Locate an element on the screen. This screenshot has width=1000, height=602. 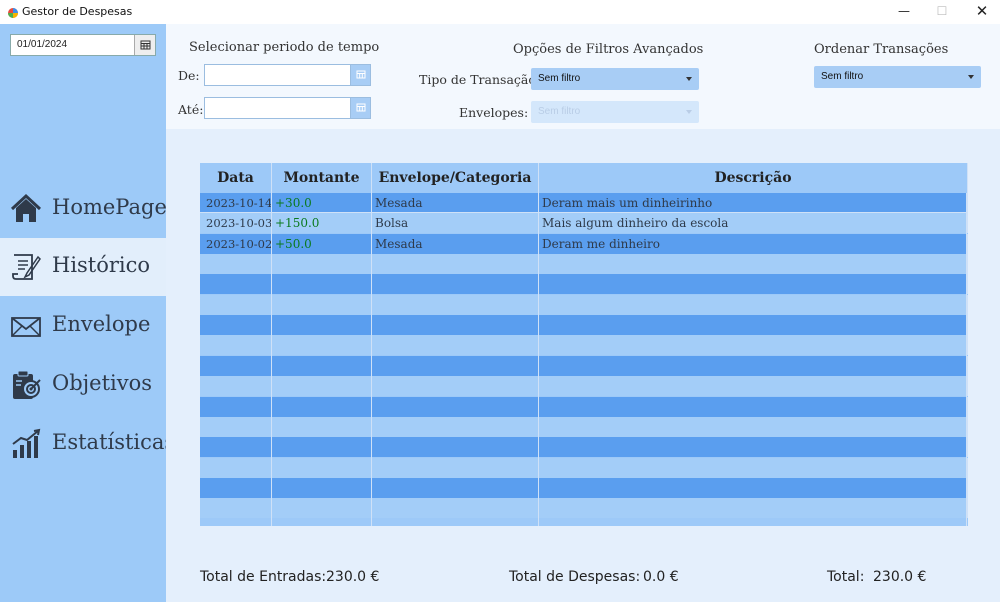
transaction-type-select: Sem filtro is located at coordinates (615, 79).